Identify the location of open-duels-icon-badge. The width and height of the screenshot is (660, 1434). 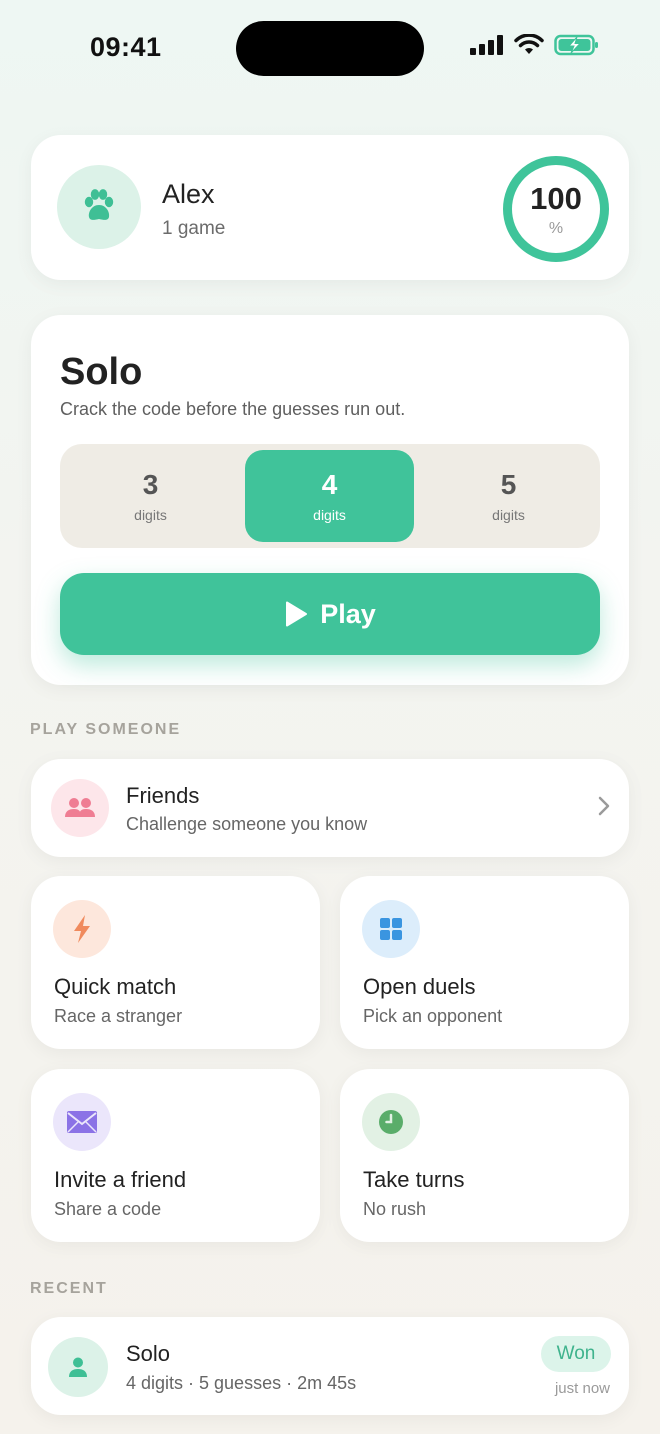
(391, 929).